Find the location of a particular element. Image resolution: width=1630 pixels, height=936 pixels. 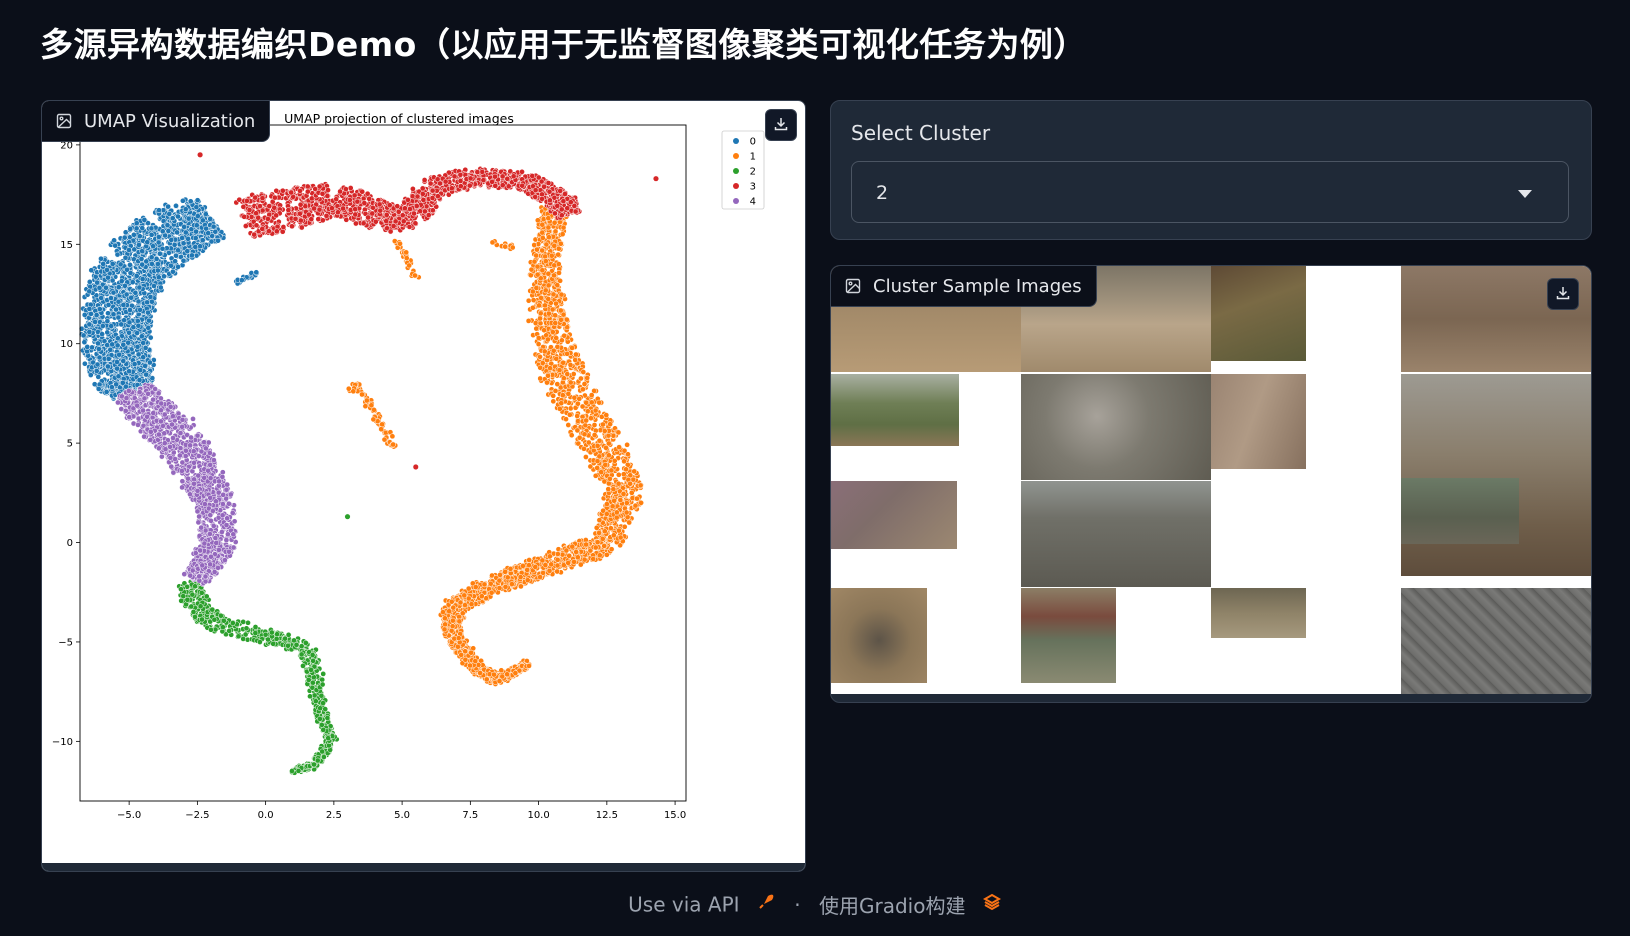

umap-panel-title: UMAP Visualization is located at coordinates (170, 121).